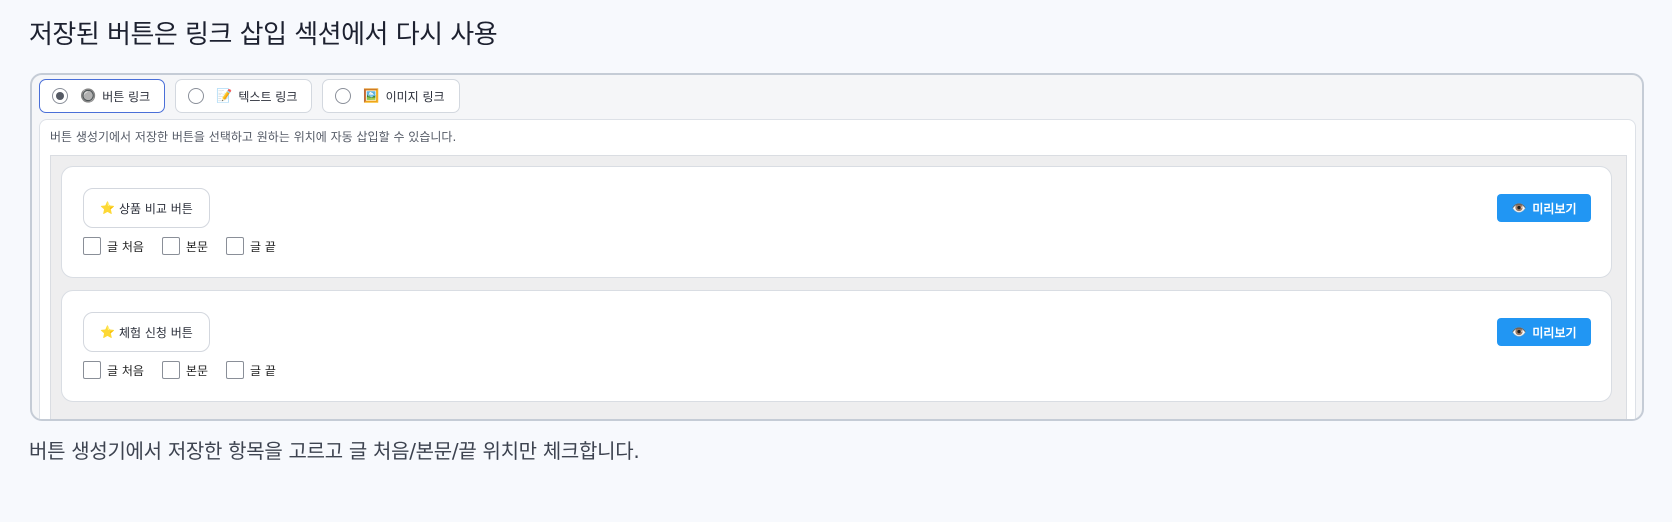 The height and width of the screenshot is (522, 1672). What do you see at coordinates (224, 96) in the screenshot?
I see `memo-icon: 📝` at bounding box center [224, 96].